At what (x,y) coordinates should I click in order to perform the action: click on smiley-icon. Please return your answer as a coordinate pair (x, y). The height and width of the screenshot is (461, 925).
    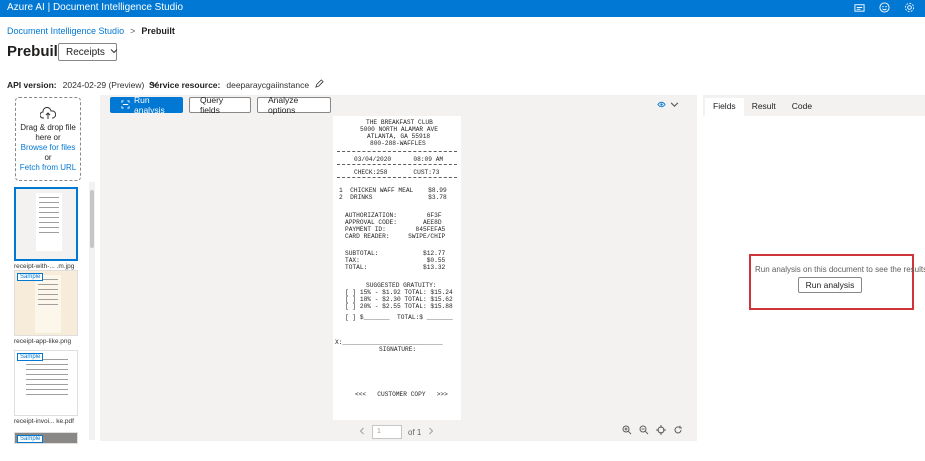
    Looking at the image, I should click on (884, 7).